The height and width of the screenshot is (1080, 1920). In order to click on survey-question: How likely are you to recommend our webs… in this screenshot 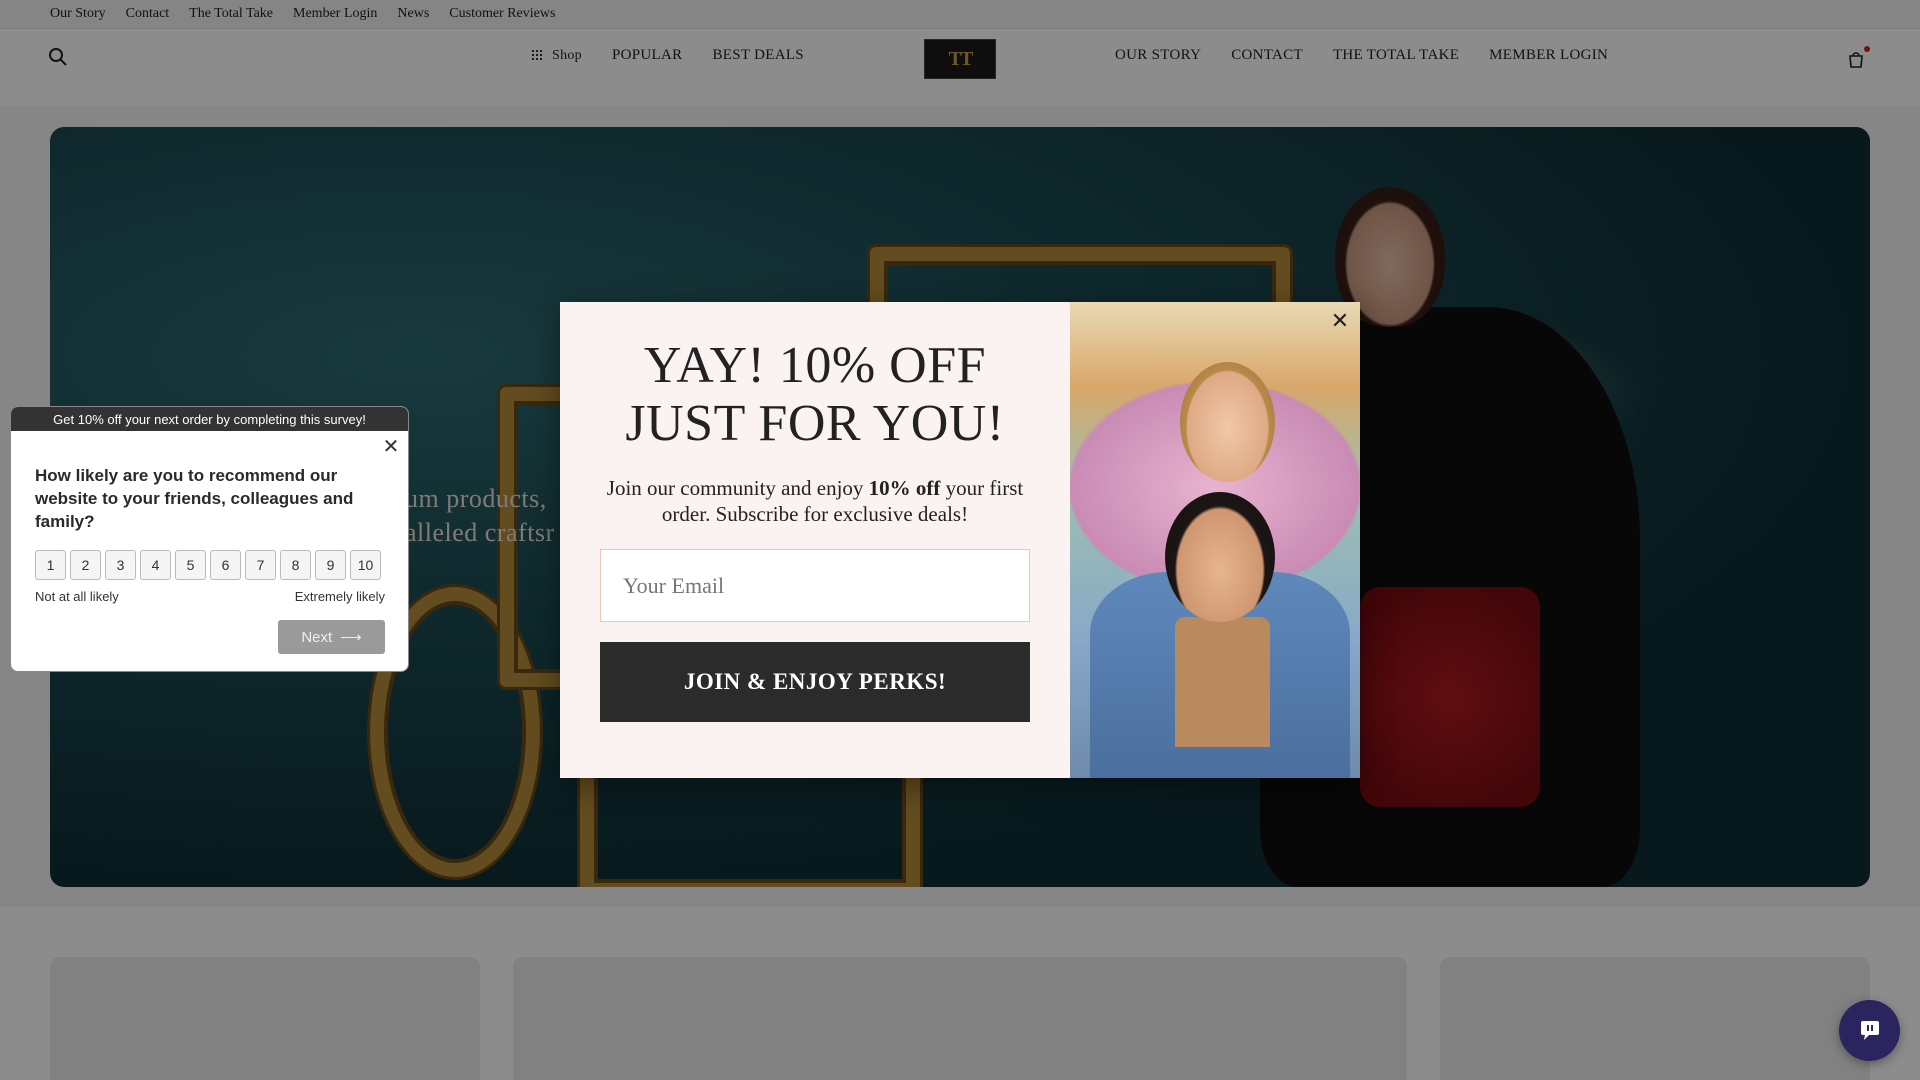, I will do `click(194, 498)`.